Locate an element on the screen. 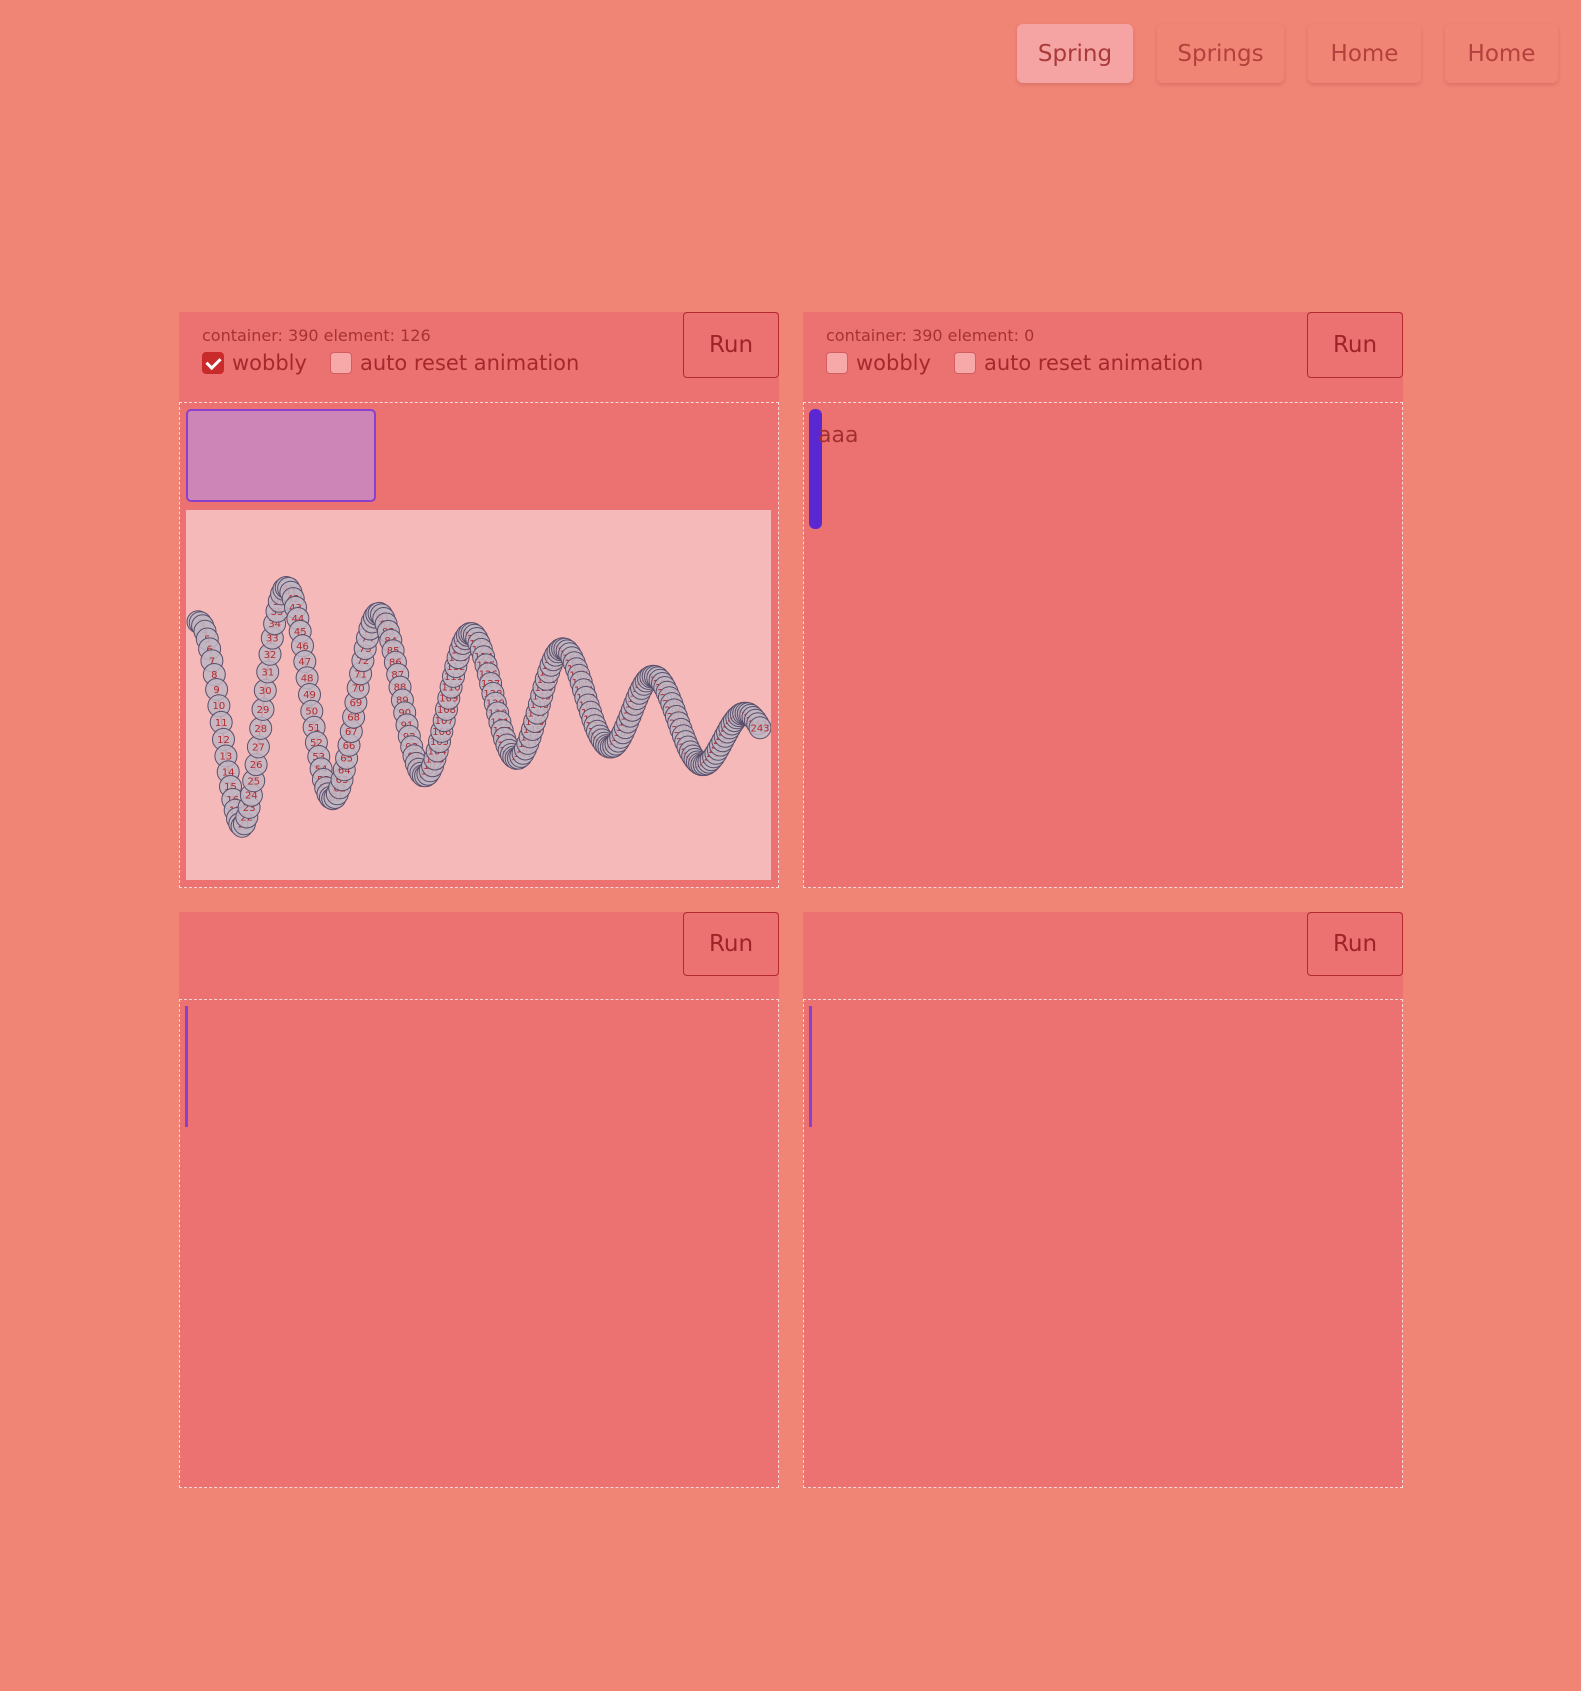 Image resolution: width=1581 pixels, height=1691 pixels. svg-text: 48 is located at coordinates (307, 678).